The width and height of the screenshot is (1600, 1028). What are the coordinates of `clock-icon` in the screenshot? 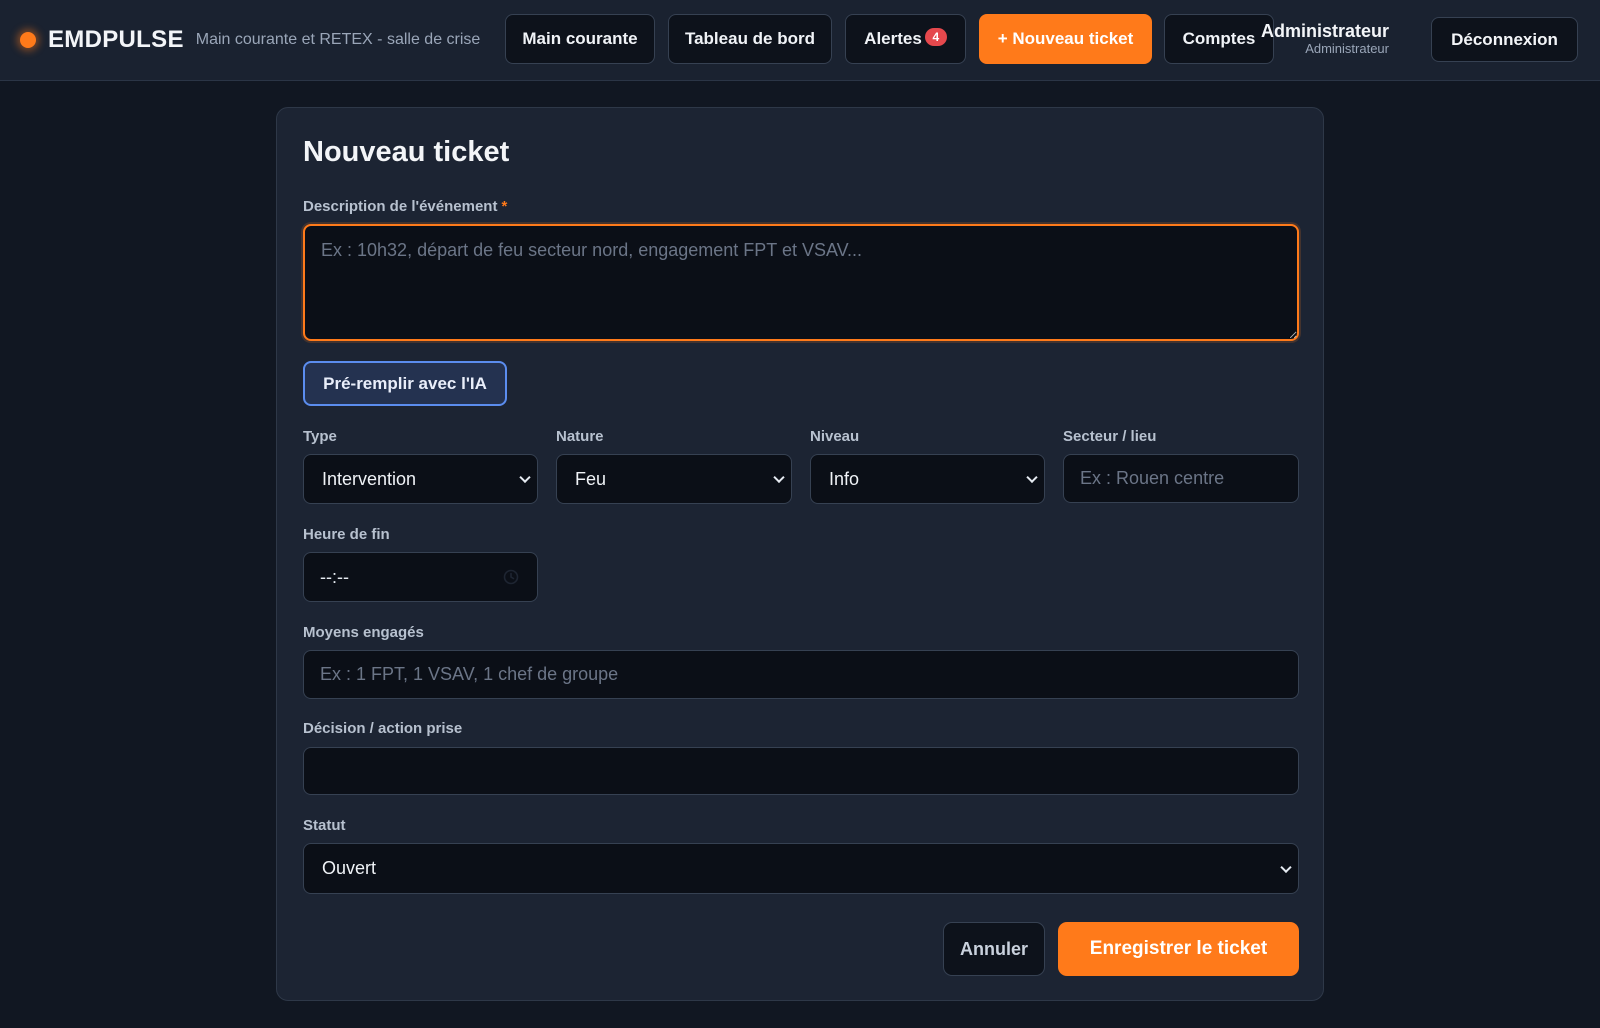 It's located at (511, 577).